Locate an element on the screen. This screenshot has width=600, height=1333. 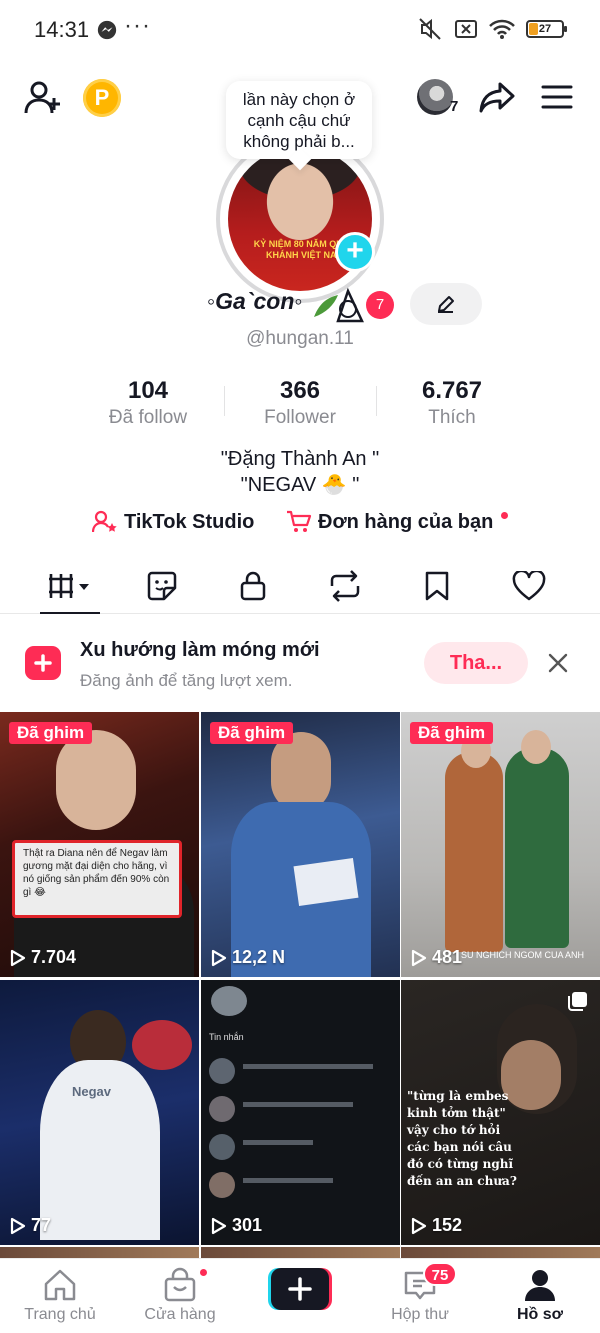
link-label: TikTok Studio is located at coordinates (189, 521).